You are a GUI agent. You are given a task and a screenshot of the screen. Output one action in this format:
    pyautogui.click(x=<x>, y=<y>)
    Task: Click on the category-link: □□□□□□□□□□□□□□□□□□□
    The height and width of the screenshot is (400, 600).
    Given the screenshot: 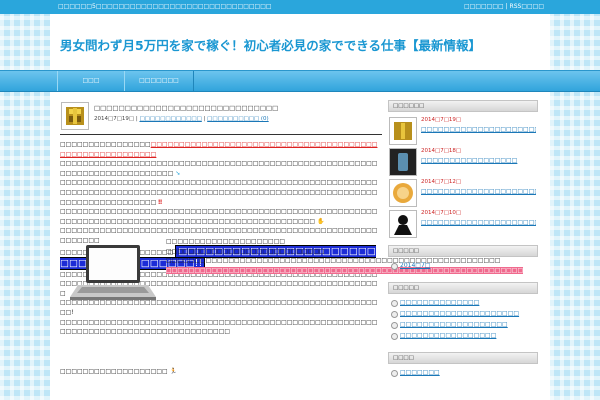 What is the action you would take?
    pyautogui.click(x=463, y=324)
    